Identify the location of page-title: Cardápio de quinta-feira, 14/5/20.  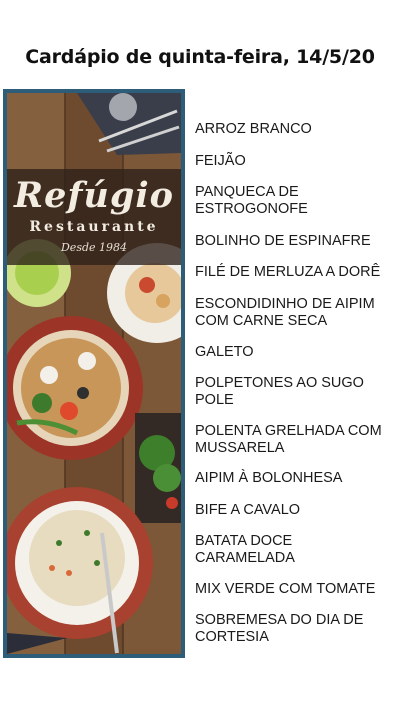
(200, 57).